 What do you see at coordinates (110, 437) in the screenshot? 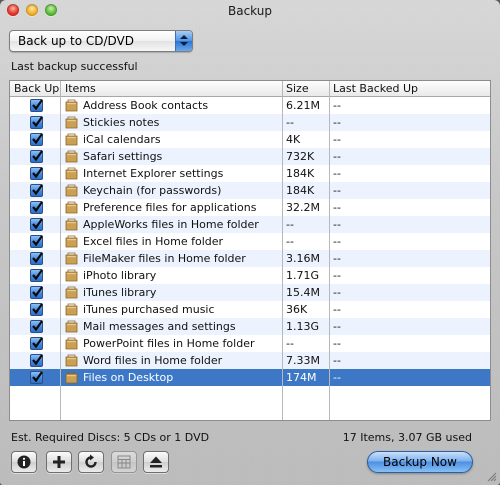
I see `required-discs-text: Est. Required Discs: 5 CDs or 1 DVD` at bounding box center [110, 437].